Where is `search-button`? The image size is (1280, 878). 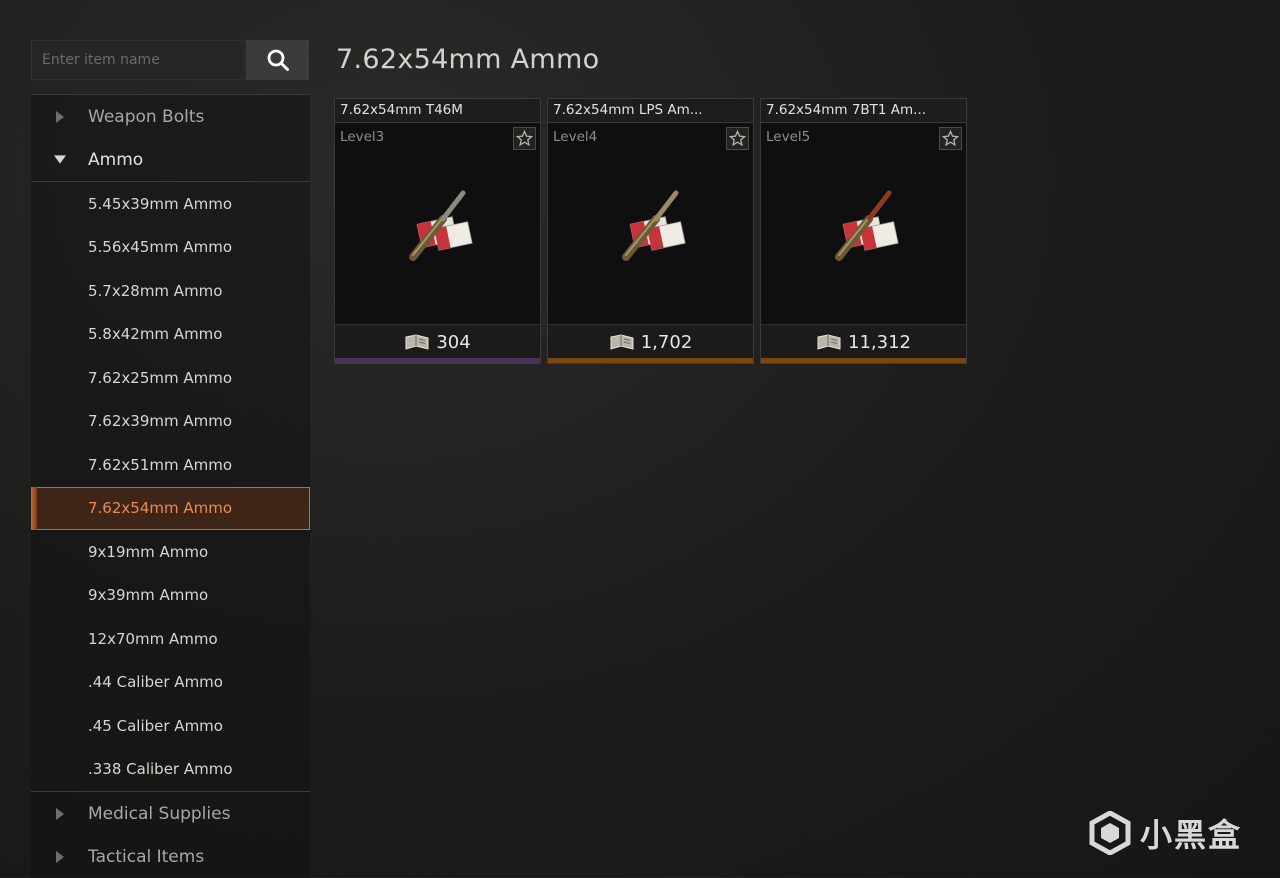 search-button is located at coordinates (277, 60).